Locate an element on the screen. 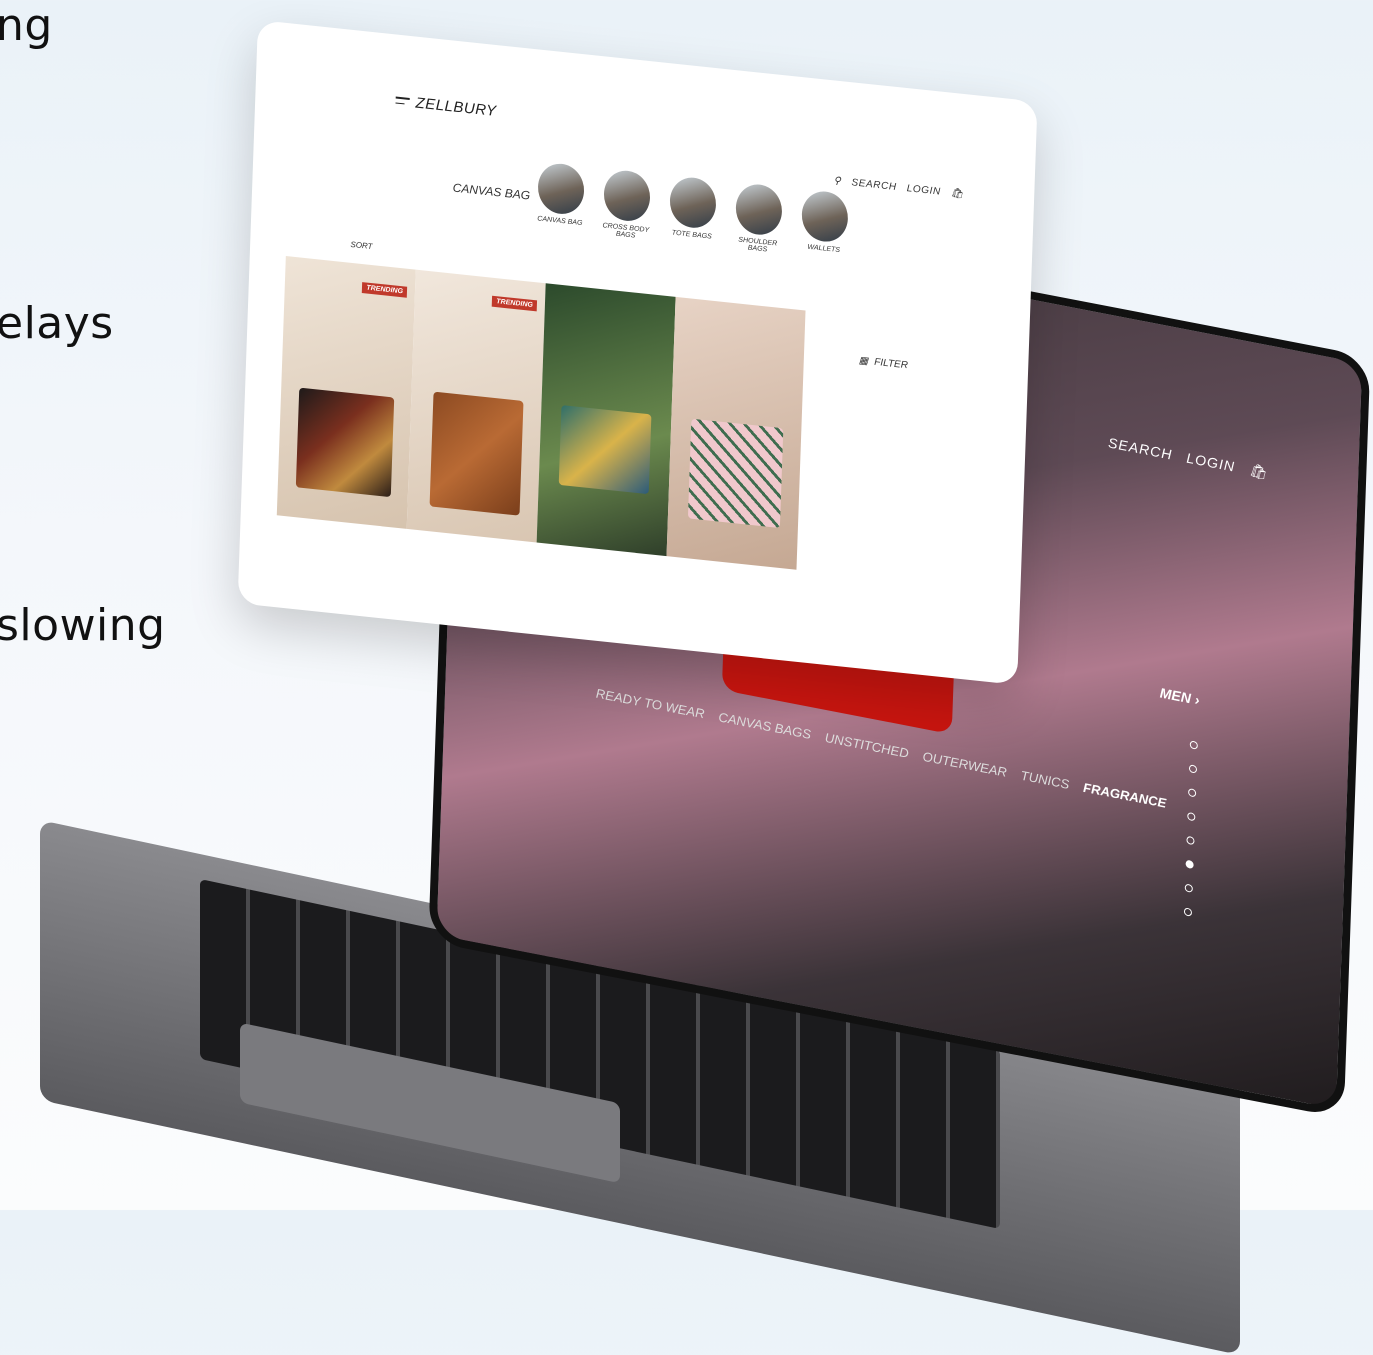 This screenshot has width=1373, height=1355. card-nav: ⚲ SEARCH LOGIN 🛍 is located at coordinates (898, 187).